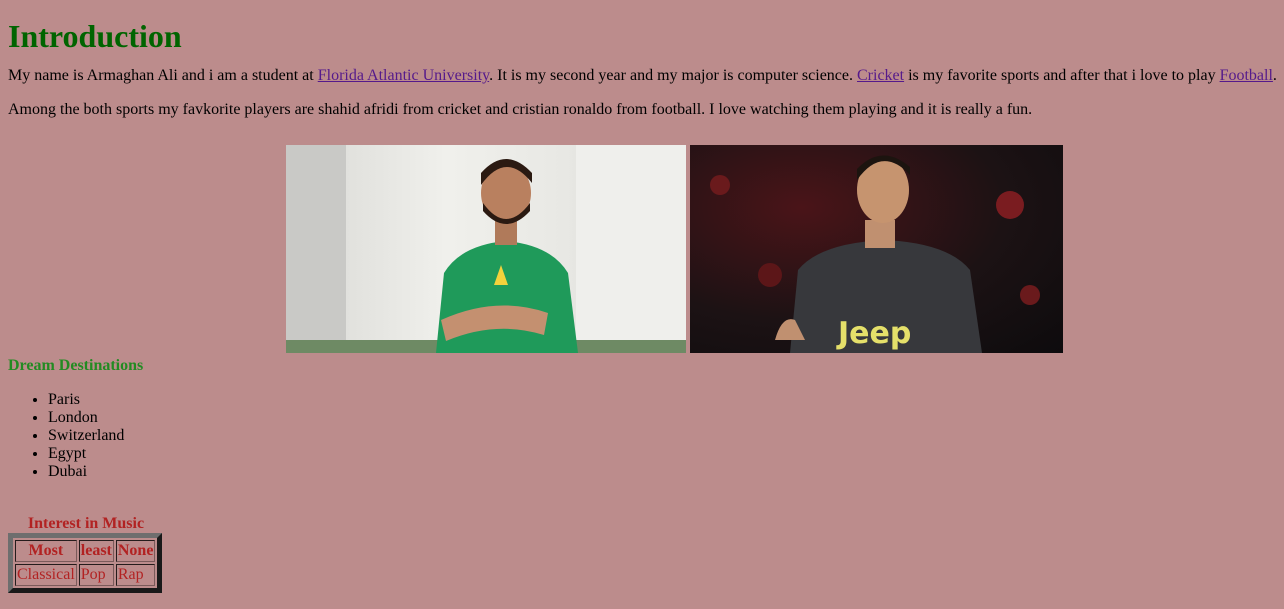 This screenshot has height=609, width=1284. Describe the element at coordinates (86, 400) in the screenshot. I see `list-item: Paris` at that location.